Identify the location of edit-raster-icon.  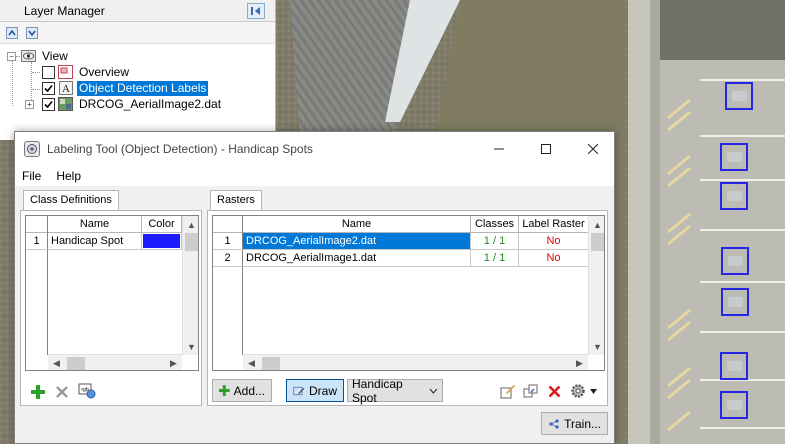
(508, 391).